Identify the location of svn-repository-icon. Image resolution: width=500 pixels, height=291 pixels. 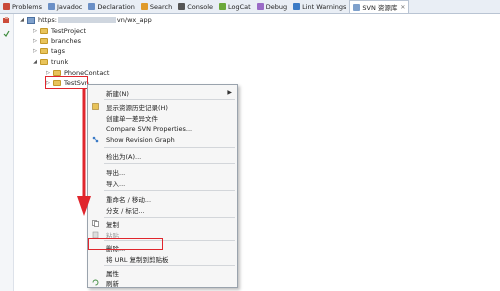
(357, 7).